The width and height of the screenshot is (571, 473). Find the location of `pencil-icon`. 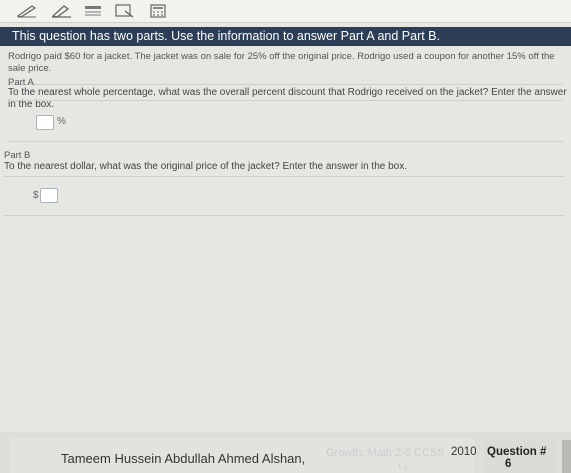

pencil-icon is located at coordinates (27, 10).